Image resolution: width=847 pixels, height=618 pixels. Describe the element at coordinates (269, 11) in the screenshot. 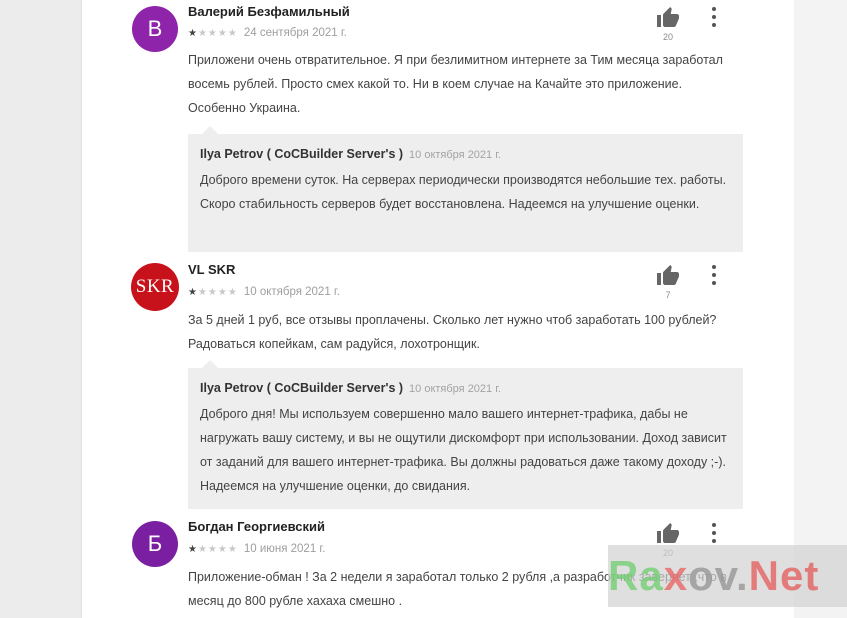

I see `review-author: Валерий Безфамильный` at that location.